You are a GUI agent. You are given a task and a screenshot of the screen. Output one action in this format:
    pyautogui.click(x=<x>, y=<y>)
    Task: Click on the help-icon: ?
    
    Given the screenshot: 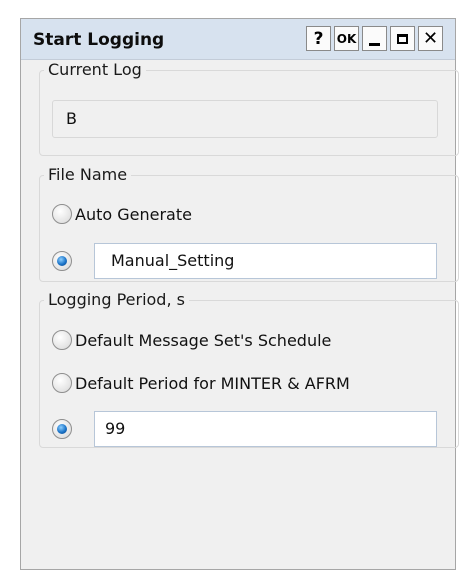 What is the action you would take?
    pyautogui.click(x=318, y=38)
    